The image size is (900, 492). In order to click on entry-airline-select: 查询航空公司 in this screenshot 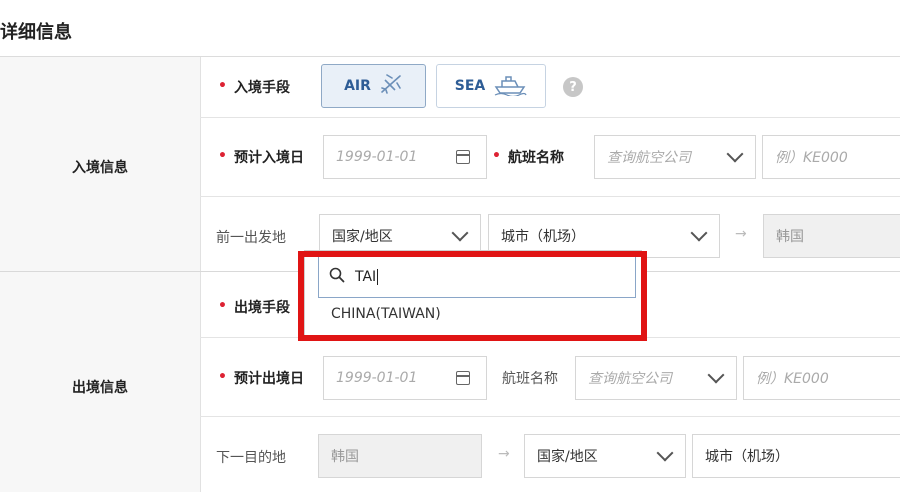, I will do `click(675, 157)`.